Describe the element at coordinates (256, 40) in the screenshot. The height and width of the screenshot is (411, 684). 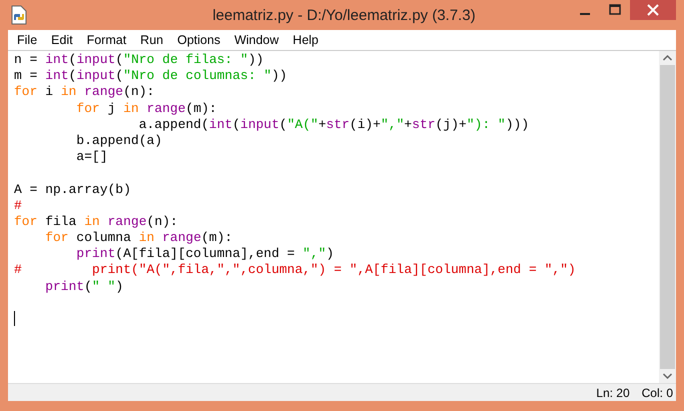
I see `menu-item: Window` at that location.